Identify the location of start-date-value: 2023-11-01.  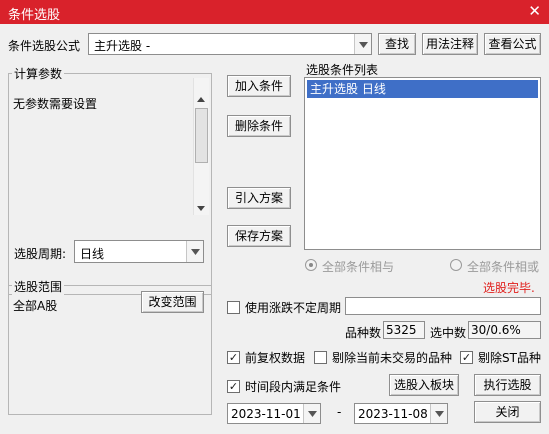
(266, 414).